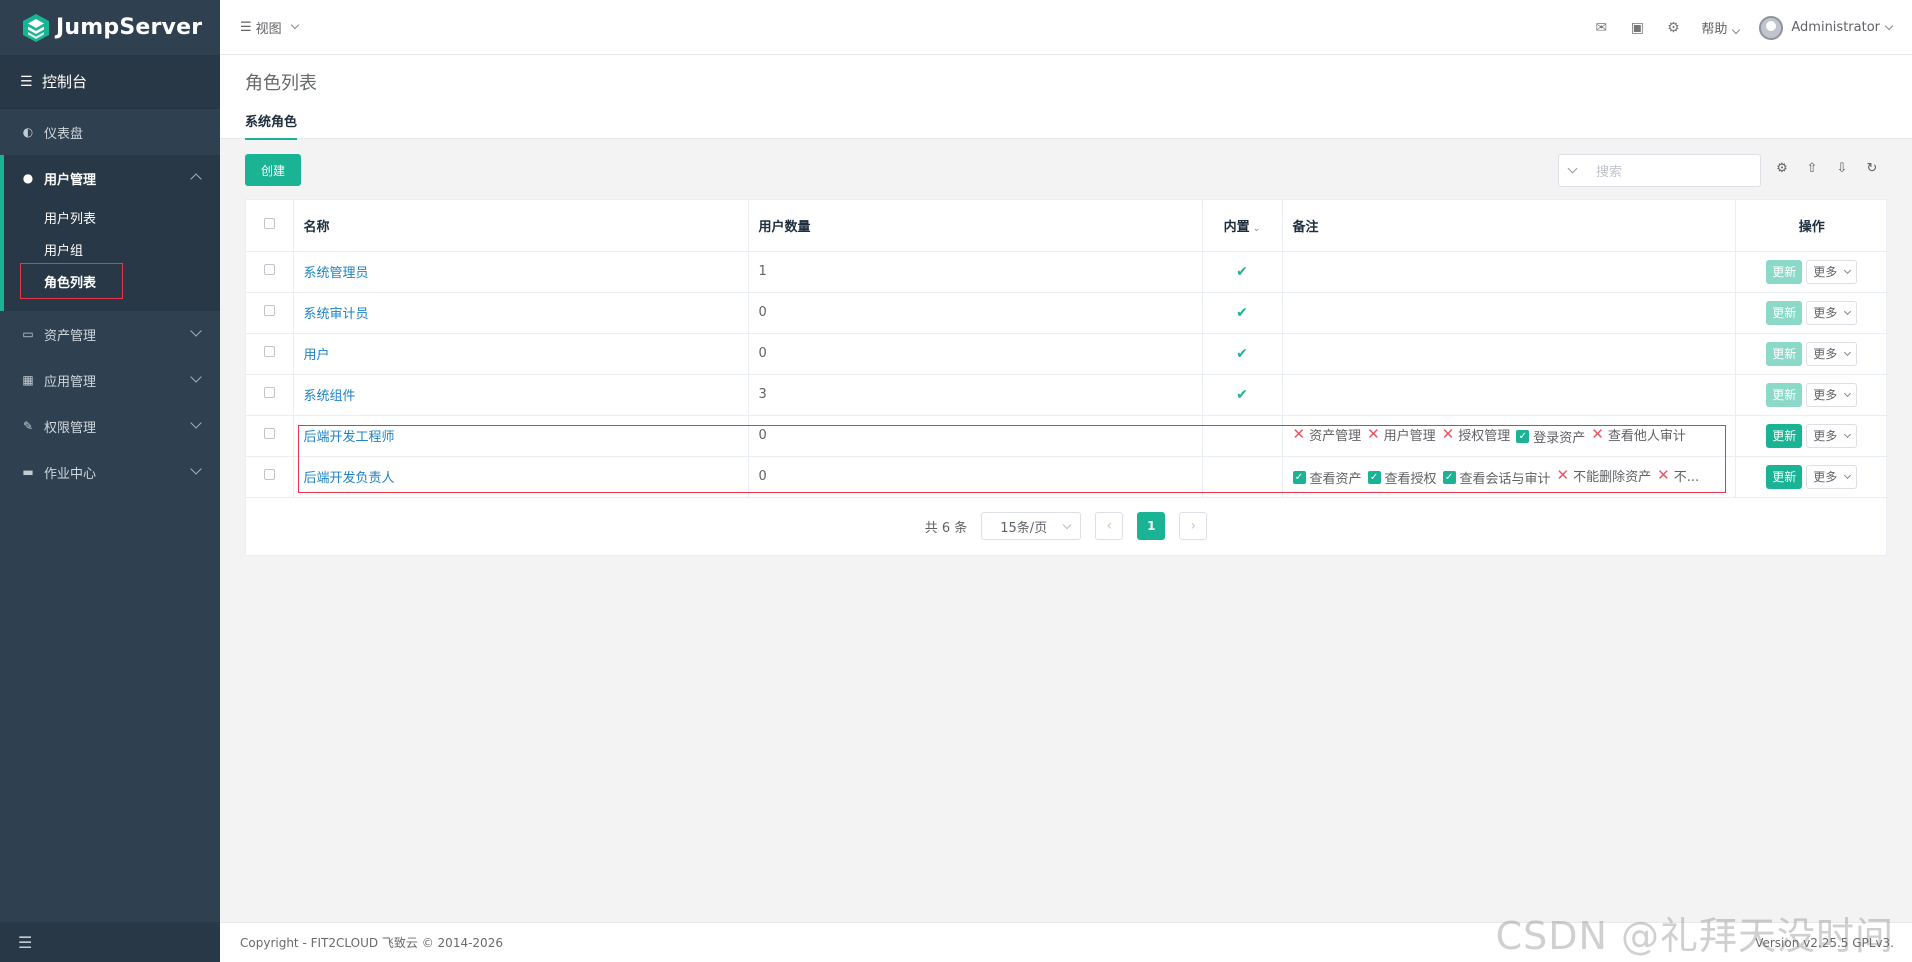 This screenshot has width=1912, height=962. I want to click on sidebar-collapse-button: ☰, so click(110, 942).